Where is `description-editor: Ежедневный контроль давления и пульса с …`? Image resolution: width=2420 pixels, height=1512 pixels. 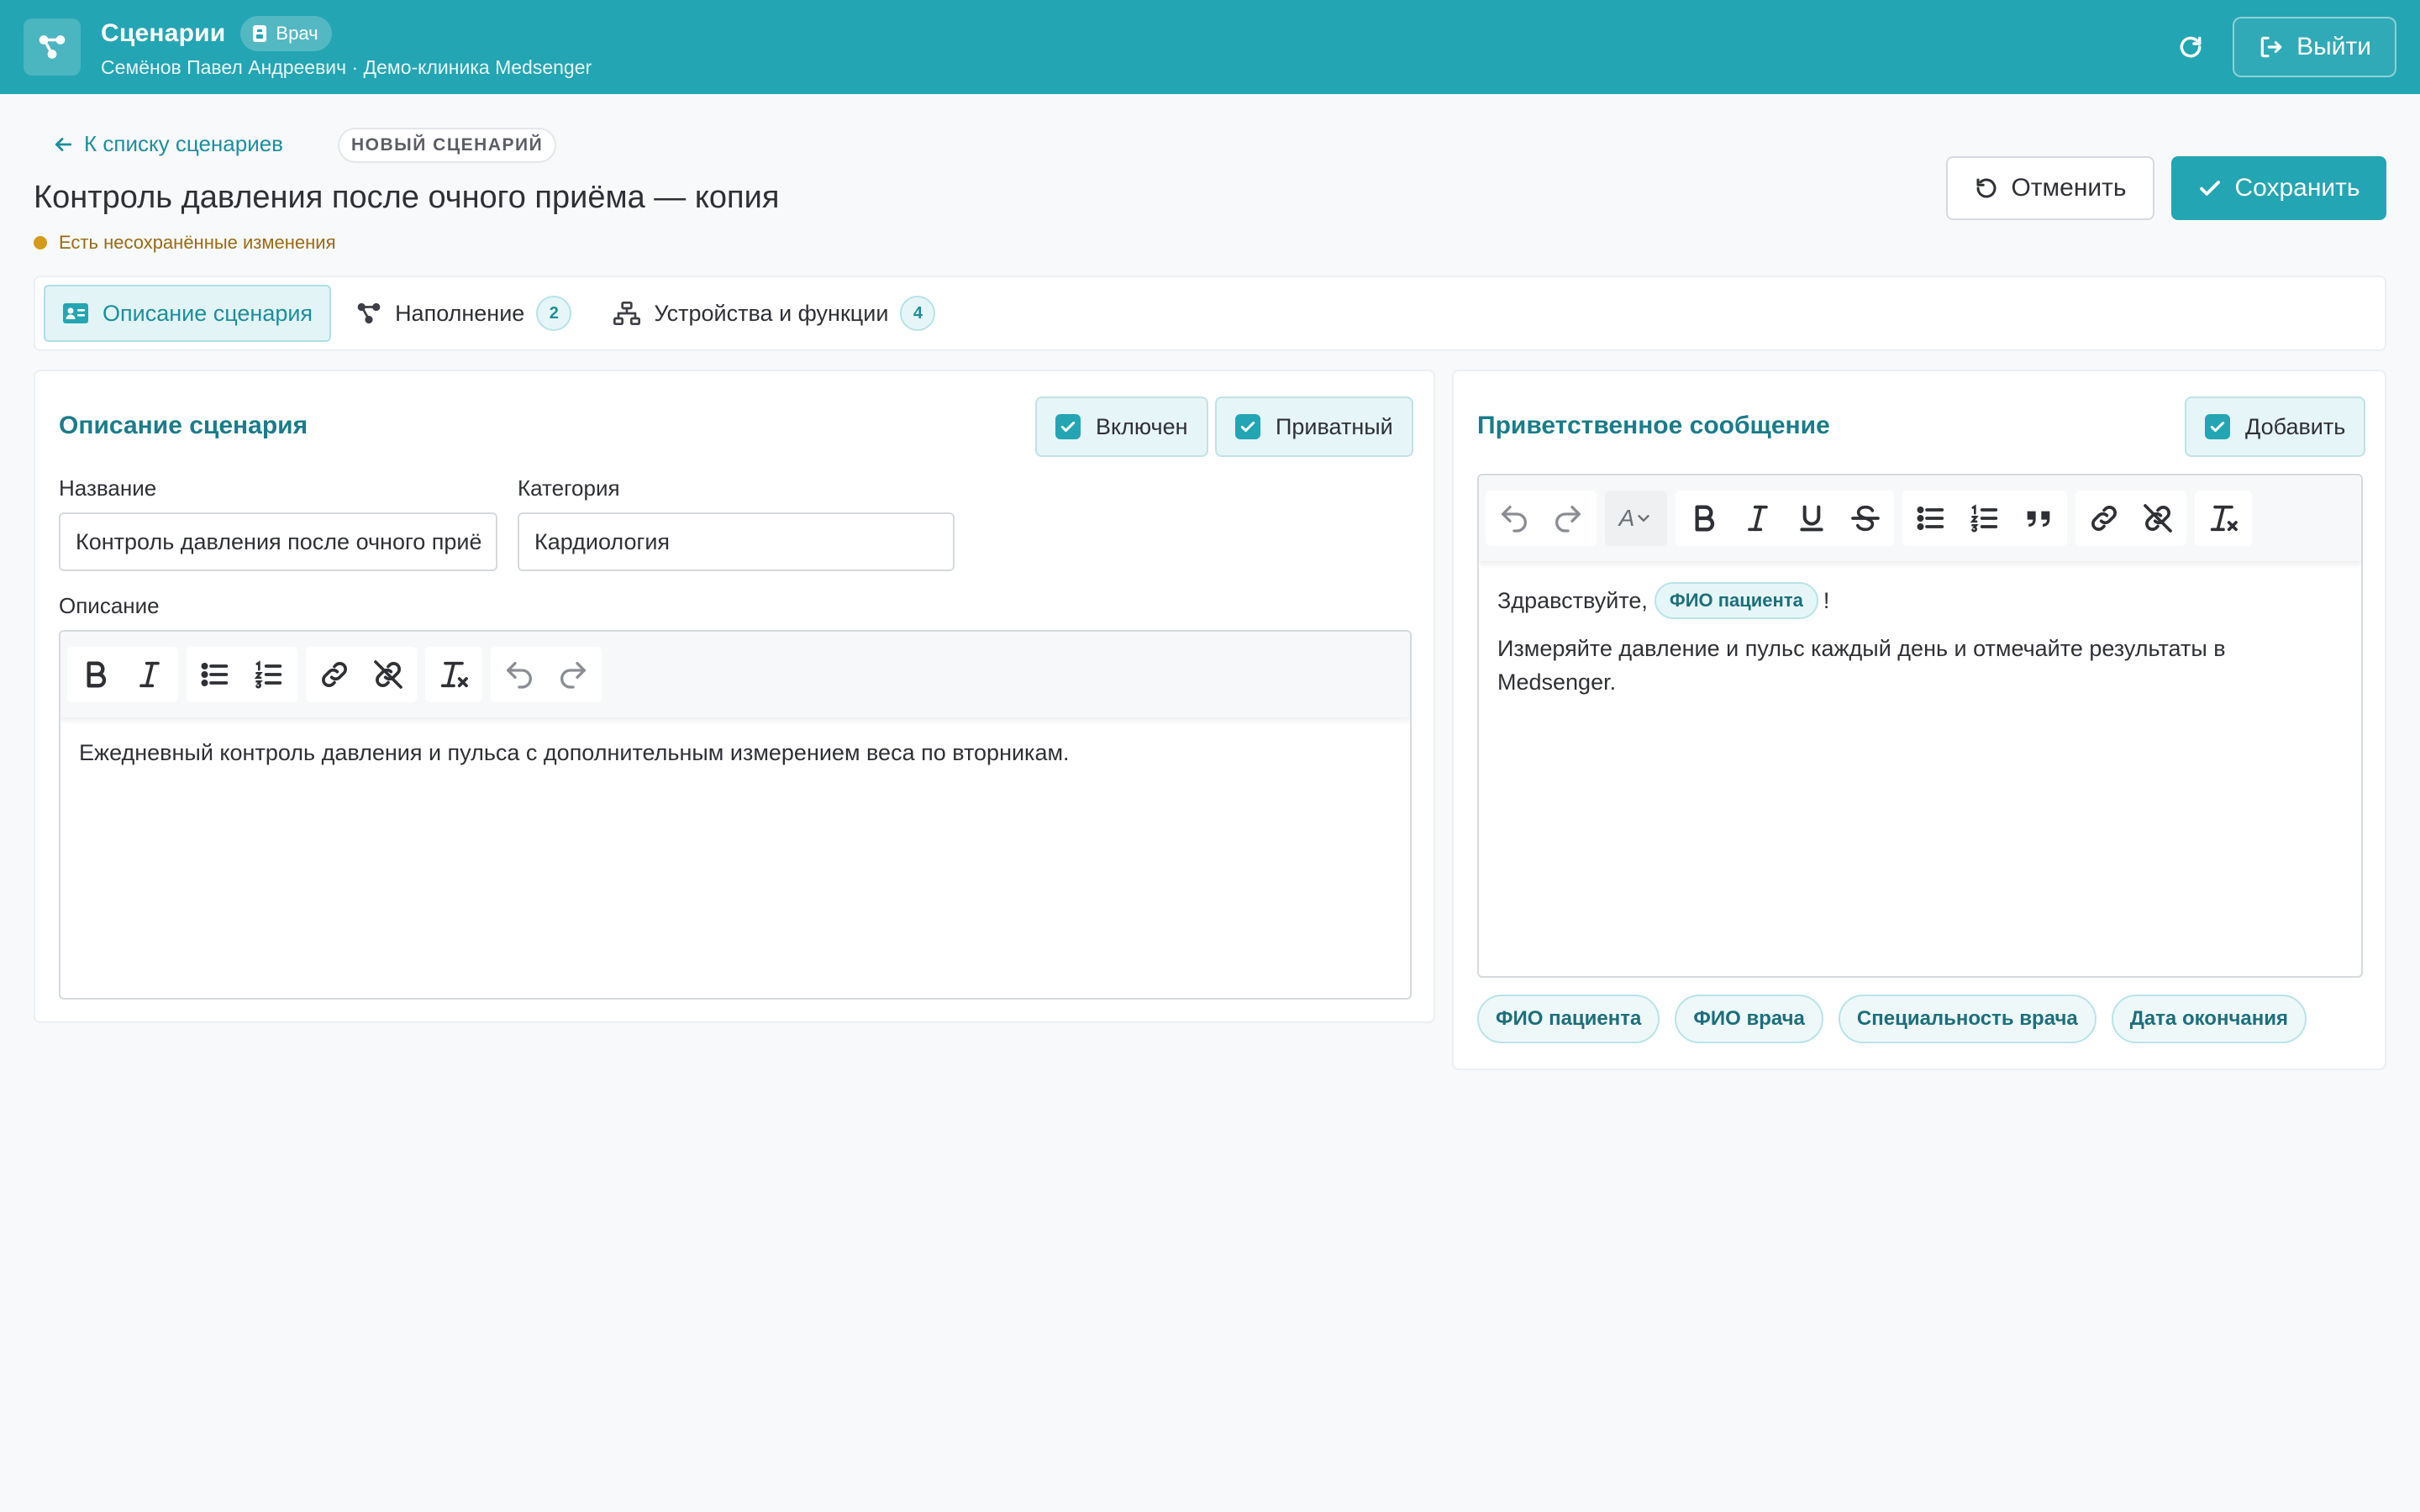
description-editor: Ежедневный контроль давления и пульса с … is located at coordinates (735, 815).